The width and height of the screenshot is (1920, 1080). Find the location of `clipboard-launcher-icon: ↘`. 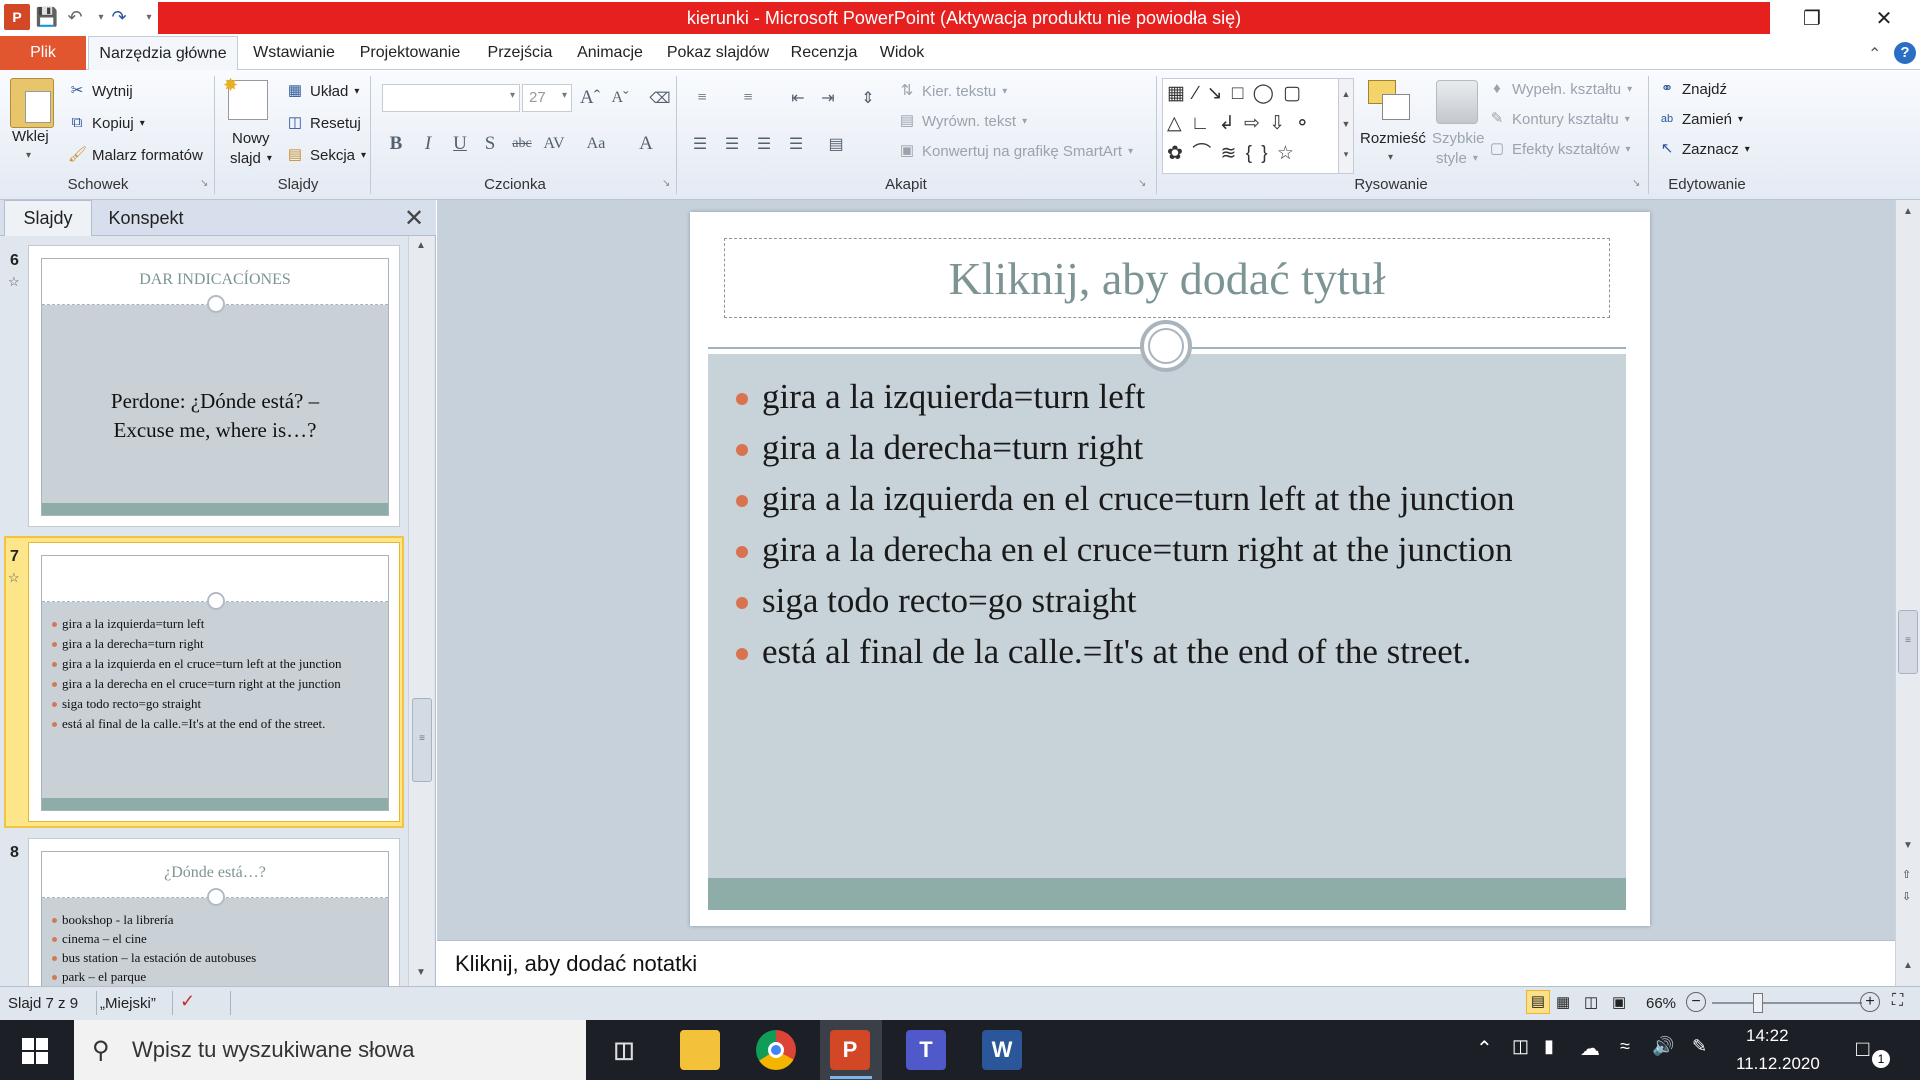

clipboard-launcher-icon: ↘ is located at coordinates (204, 183).